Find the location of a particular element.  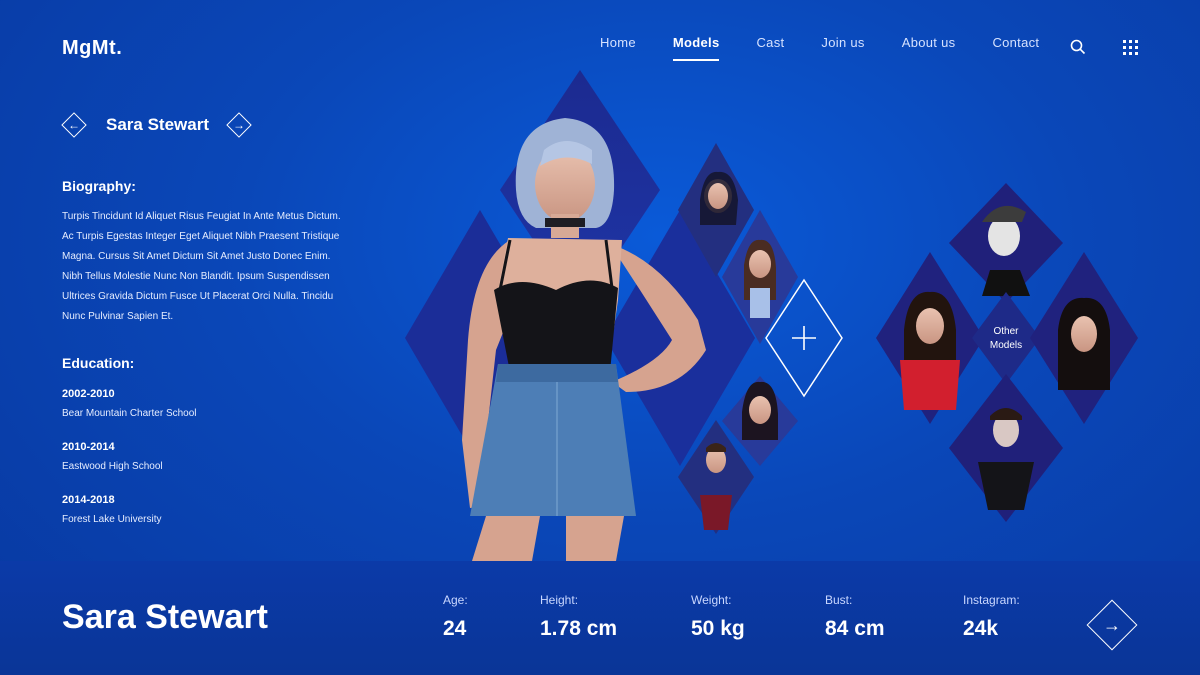

stat-label: Height: is located at coordinates (559, 600).